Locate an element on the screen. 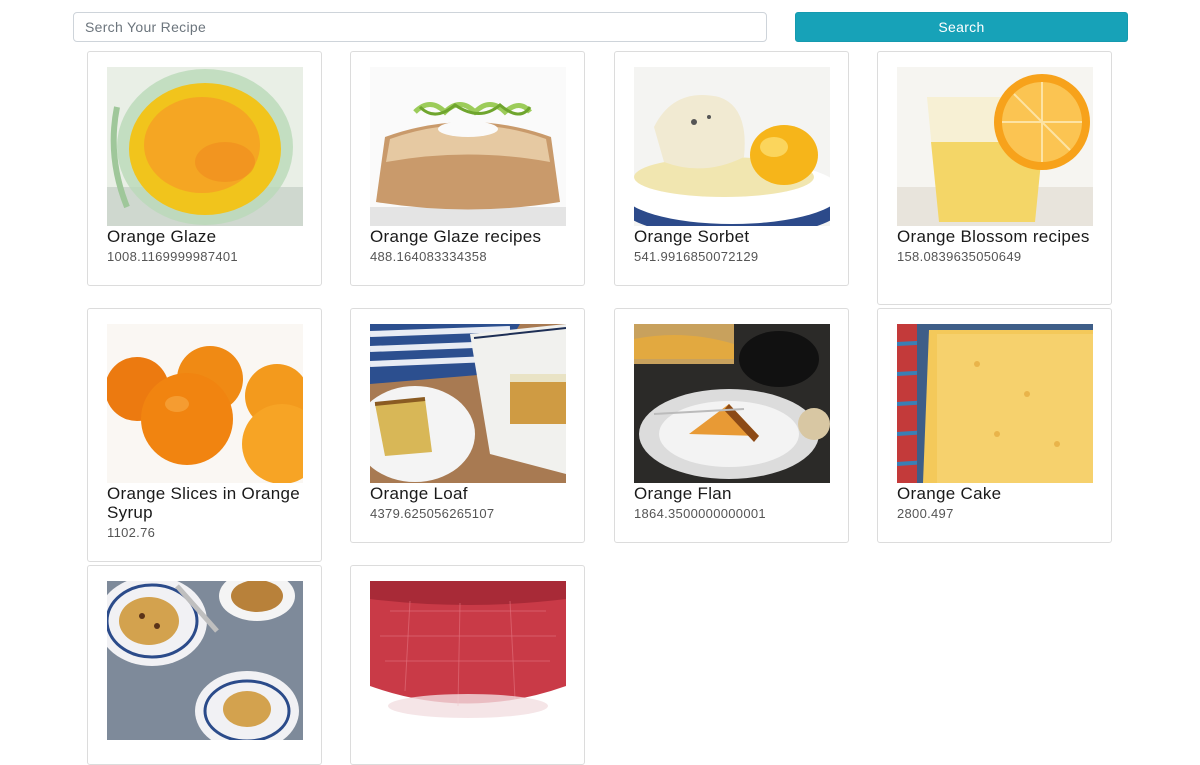 The height and width of the screenshot is (765, 1200). recipe-value: 4379.625056265107 is located at coordinates (432, 513).